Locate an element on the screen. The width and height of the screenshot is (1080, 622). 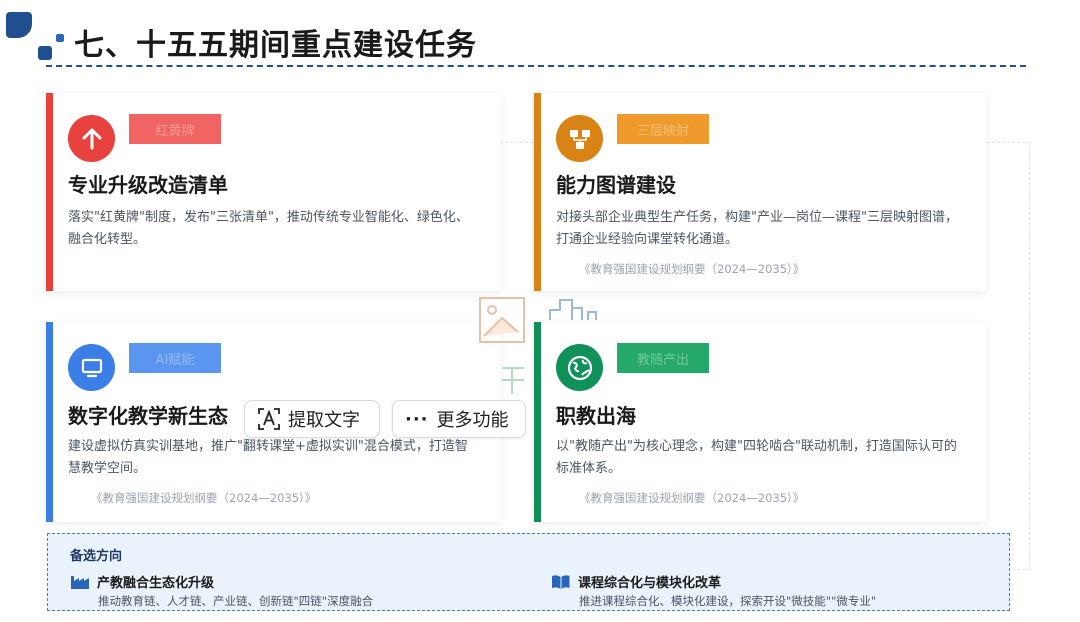
card-badge: 三层映射 is located at coordinates (663, 129).